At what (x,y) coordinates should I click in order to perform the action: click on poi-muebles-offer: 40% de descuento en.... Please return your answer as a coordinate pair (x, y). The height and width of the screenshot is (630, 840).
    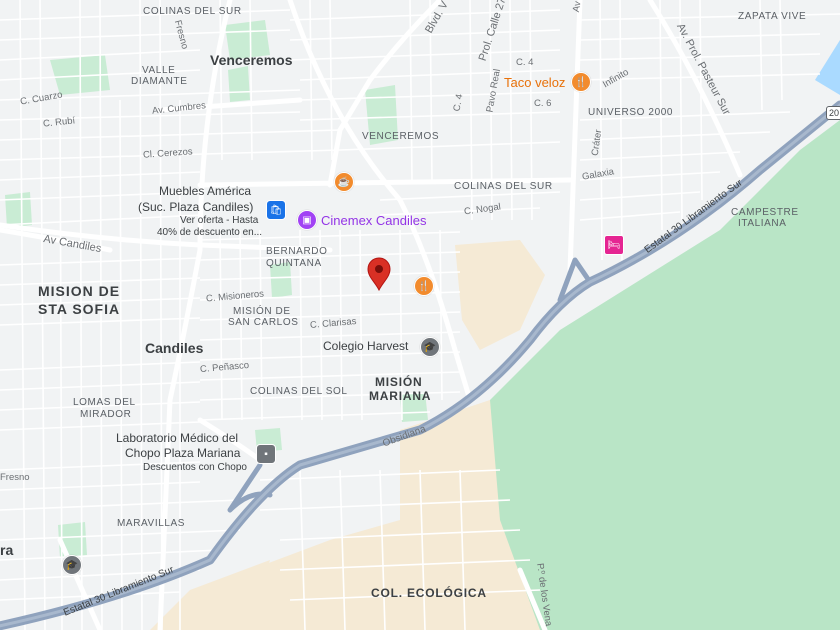
    Looking at the image, I should click on (210, 232).